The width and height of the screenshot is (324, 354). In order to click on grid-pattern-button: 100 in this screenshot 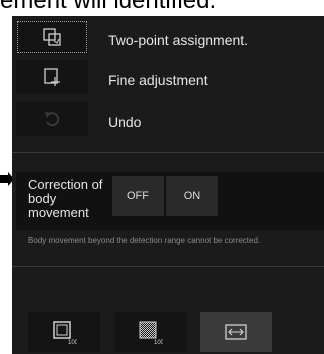, I will do `click(150, 332)`.